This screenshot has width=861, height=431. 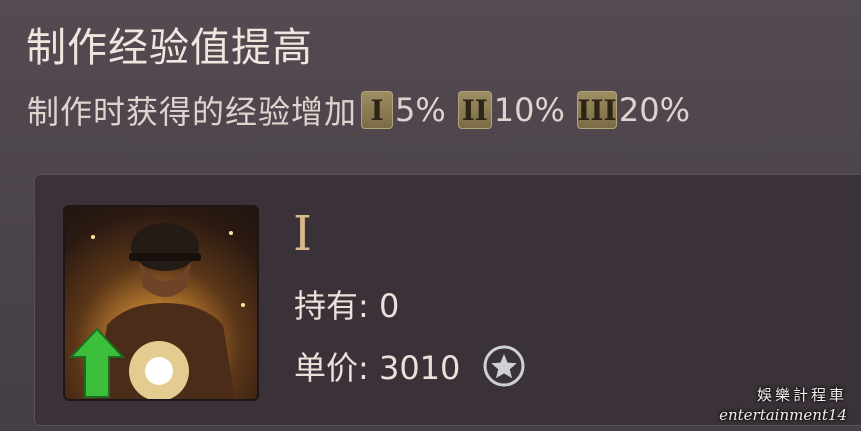 I want to click on item-price-row: 单价: 3010, so click(x=410, y=366).